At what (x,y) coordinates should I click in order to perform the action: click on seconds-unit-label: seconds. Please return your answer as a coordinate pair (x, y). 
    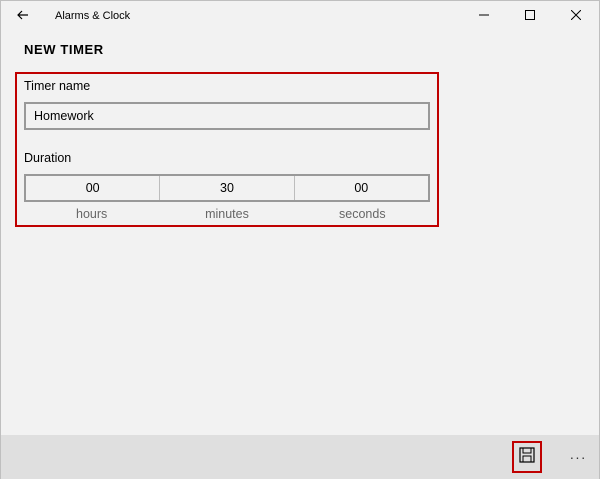
    Looking at the image, I should click on (362, 214).